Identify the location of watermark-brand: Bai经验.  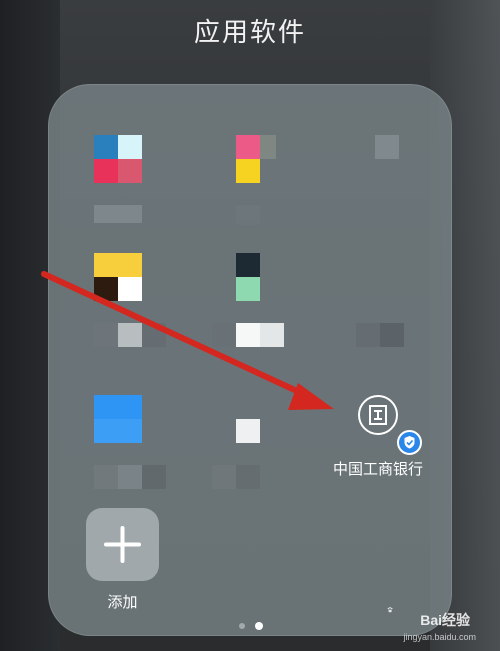
(445, 620).